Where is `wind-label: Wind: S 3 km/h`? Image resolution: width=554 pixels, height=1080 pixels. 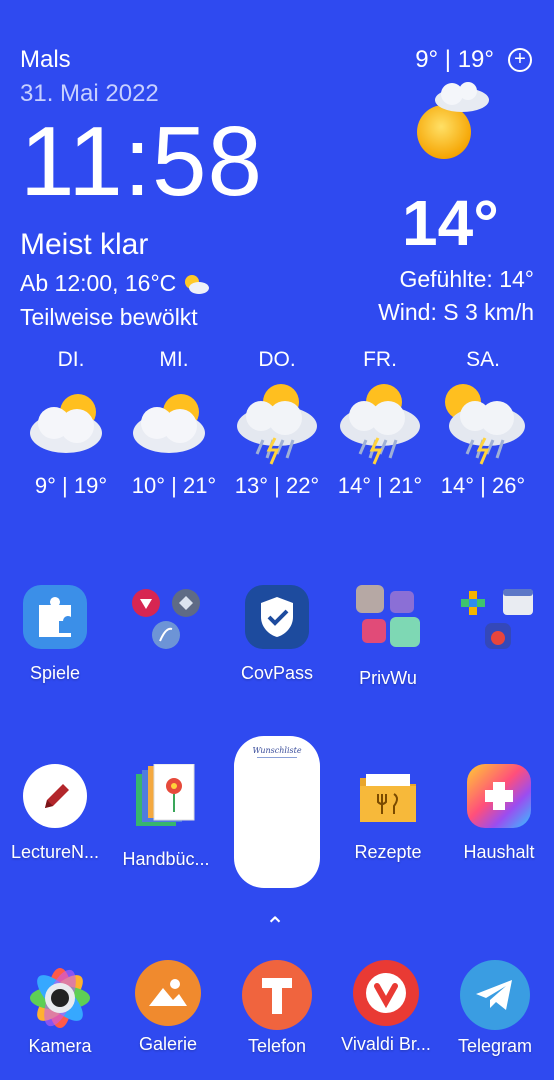
wind-label: Wind: S 3 km/h is located at coordinates (456, 312).